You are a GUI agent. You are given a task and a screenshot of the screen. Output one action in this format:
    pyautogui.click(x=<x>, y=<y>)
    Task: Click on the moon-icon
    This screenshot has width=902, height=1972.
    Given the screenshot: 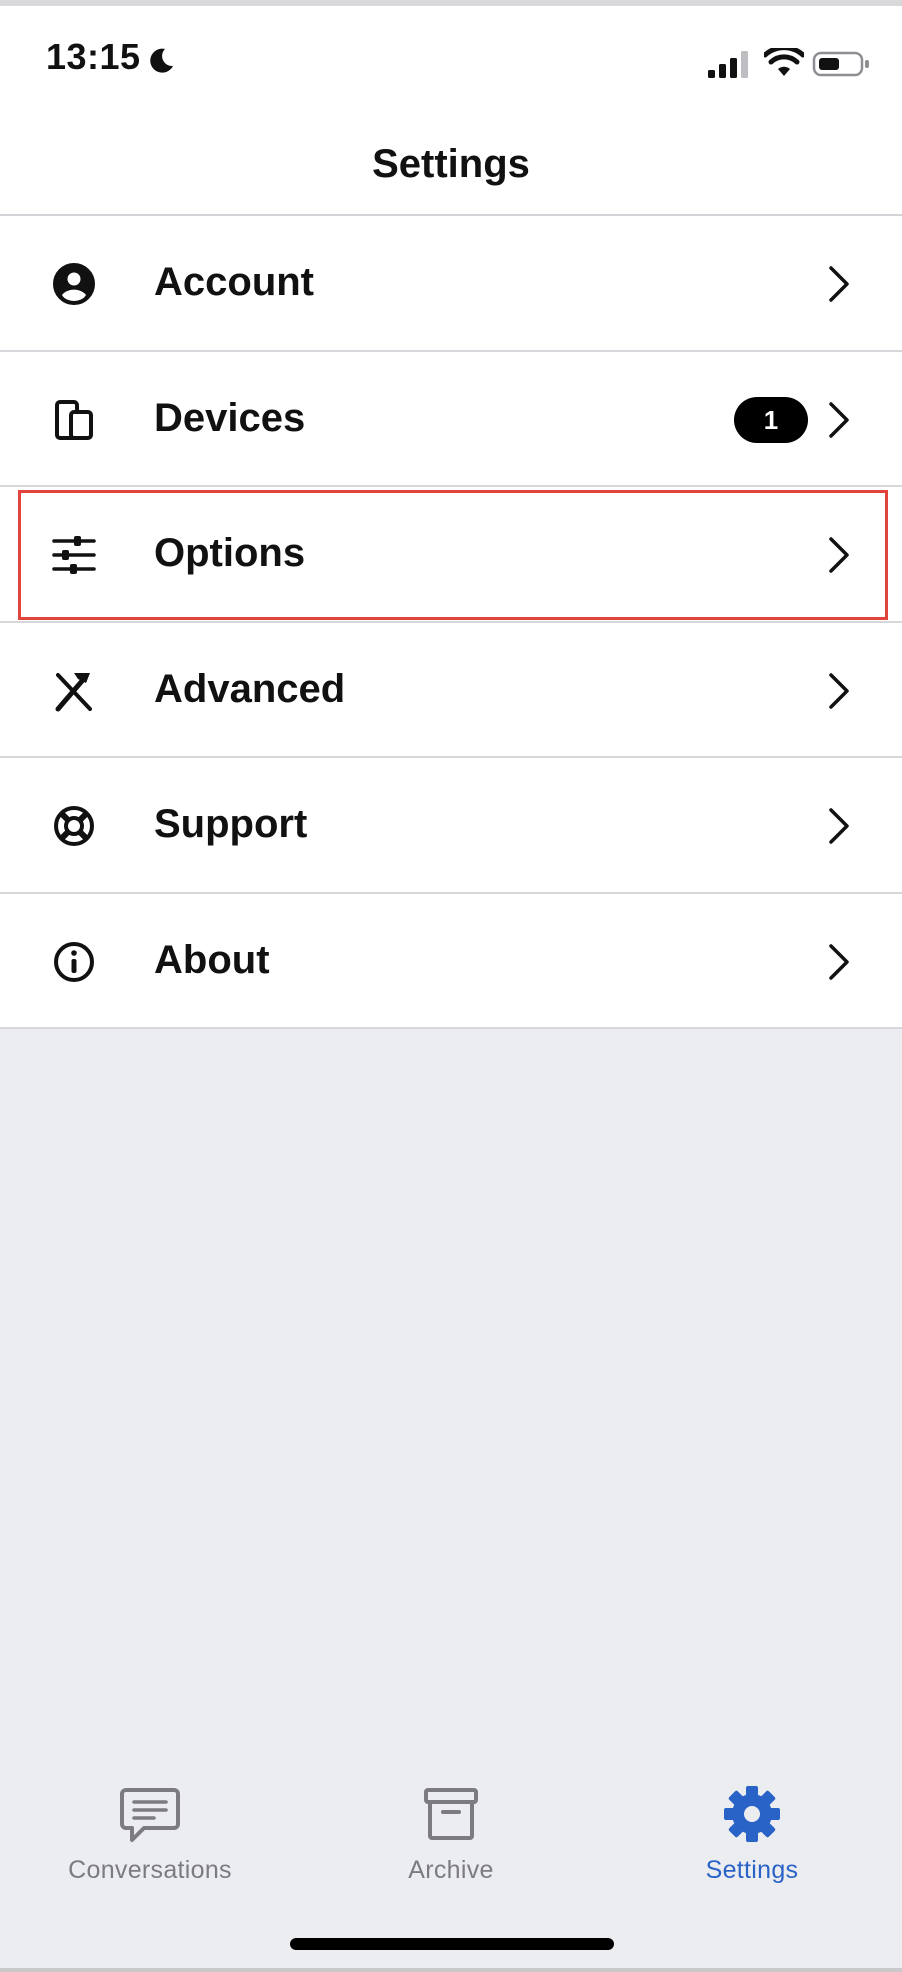 What is the action you would take?
    pyautogui.click(x=161, y=60)
    